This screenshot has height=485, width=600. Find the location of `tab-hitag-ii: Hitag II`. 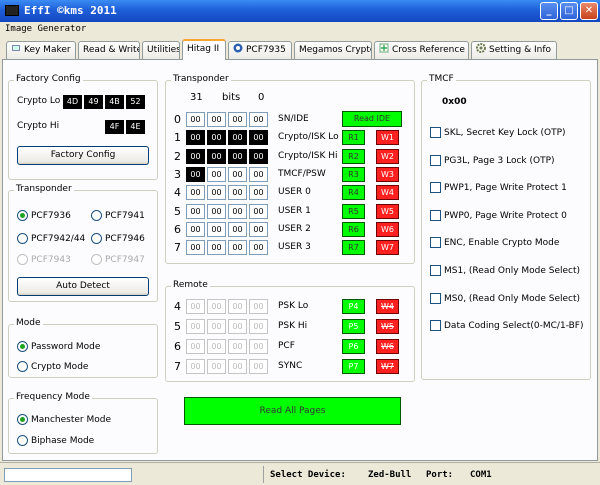

tab-hitag-ii: Hitag II is located at coordinates (204, 49).